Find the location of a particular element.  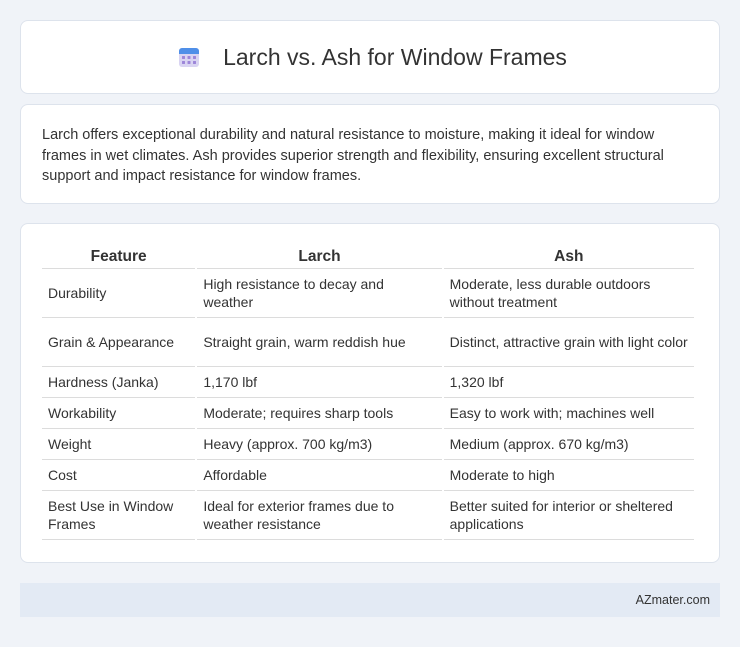

larch-cell: Moderate; requires sharp tools is located at coordinates (319, 413).